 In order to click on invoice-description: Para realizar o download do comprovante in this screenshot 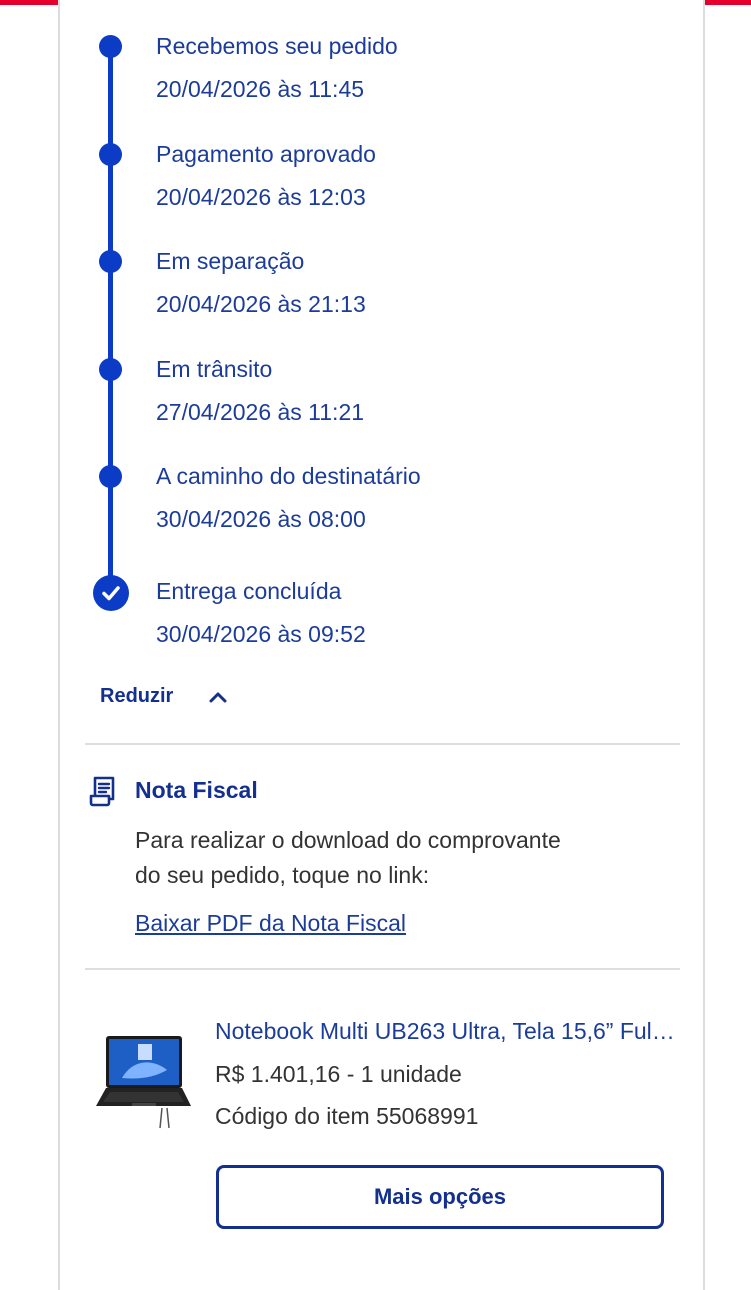, I will do `click(348, 840)`.